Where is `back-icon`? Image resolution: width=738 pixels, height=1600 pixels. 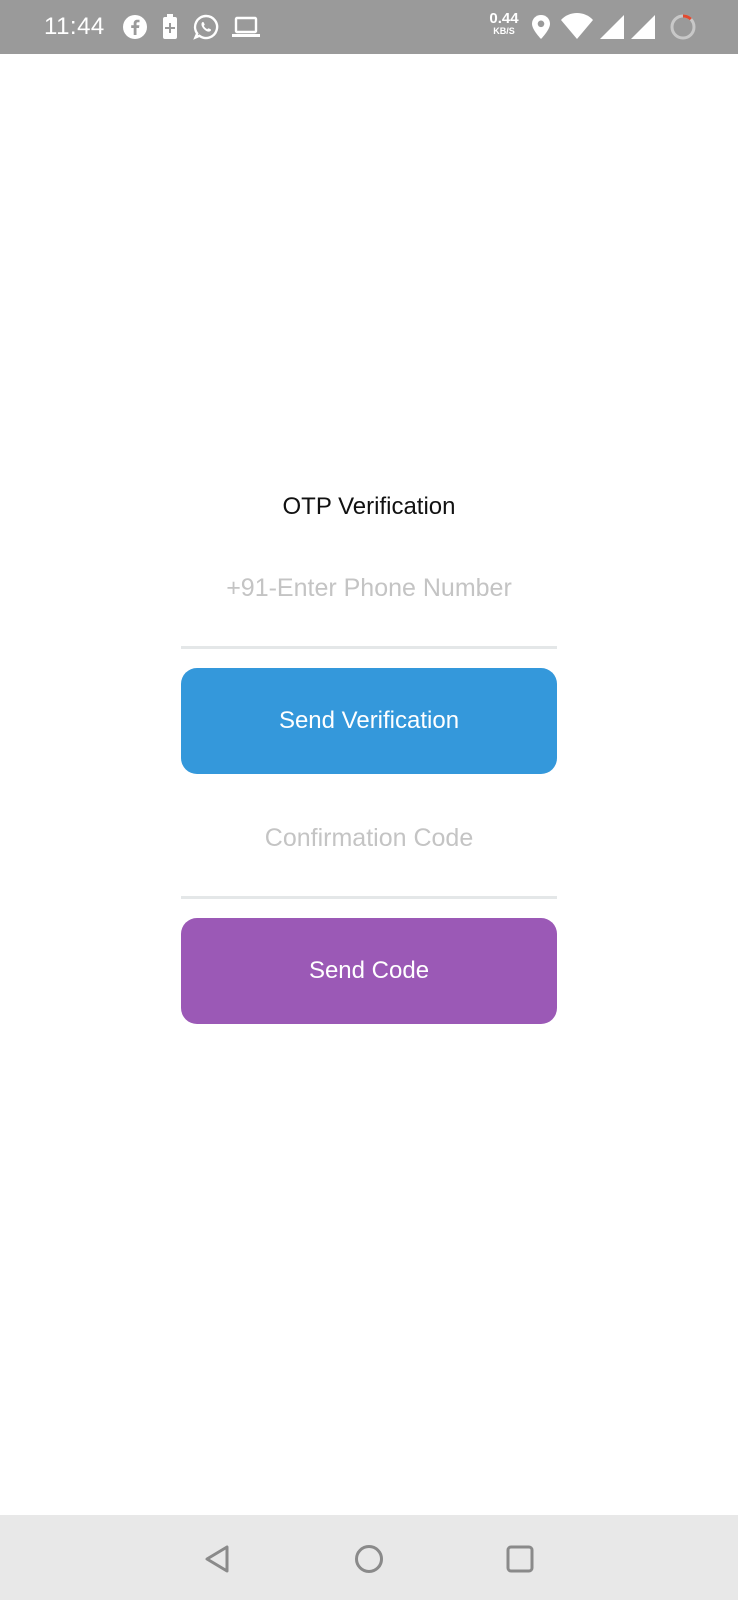
back-icon is located at coordinates (219, 1559).